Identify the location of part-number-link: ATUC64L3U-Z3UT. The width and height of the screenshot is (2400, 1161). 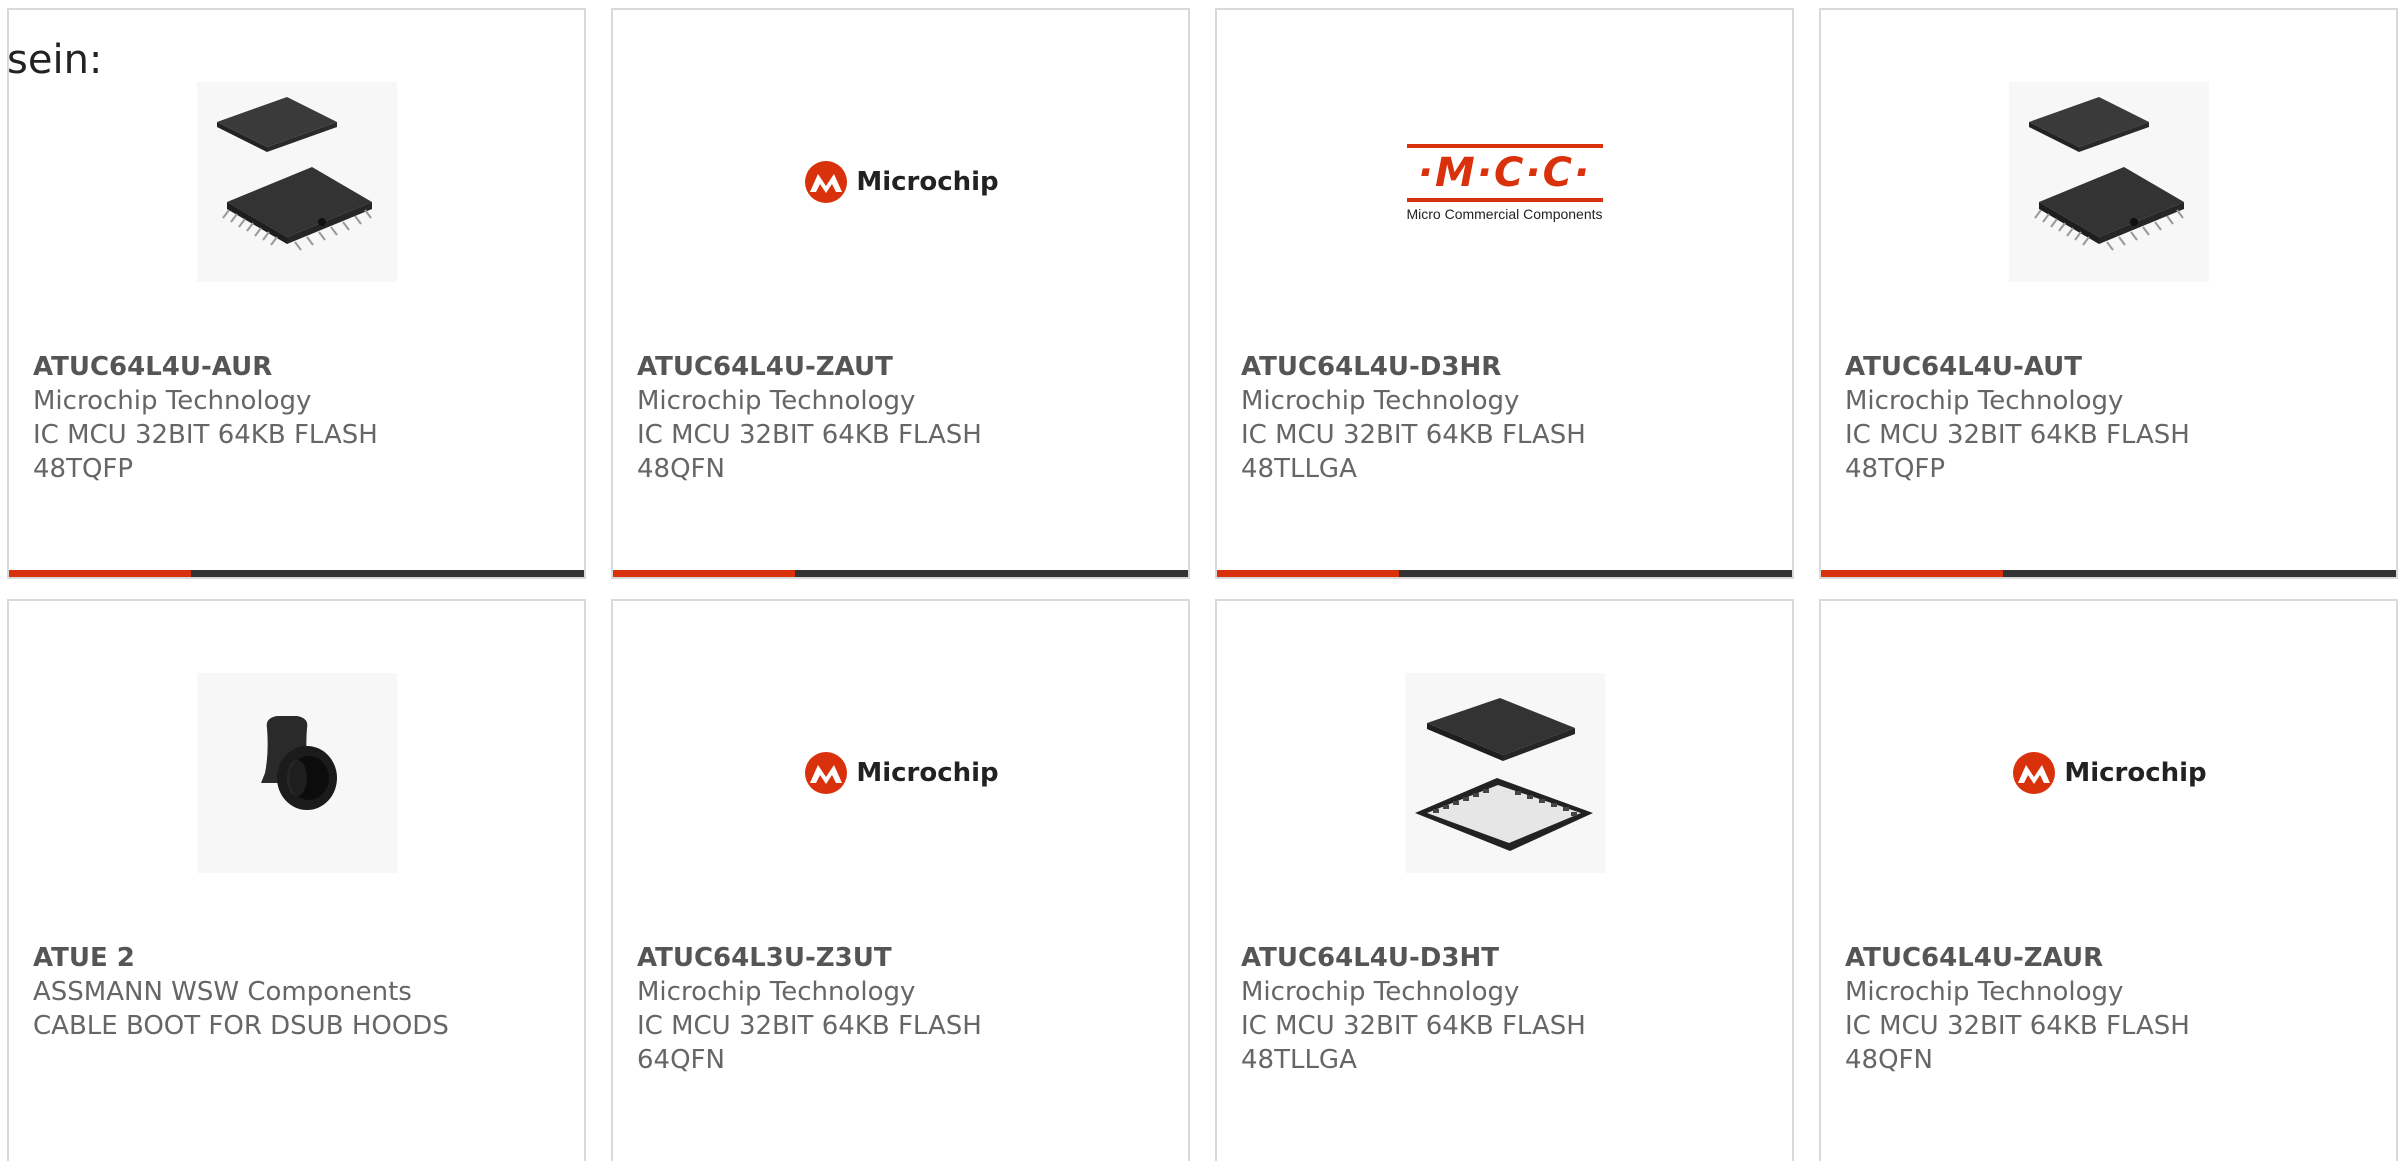
(902, 958).